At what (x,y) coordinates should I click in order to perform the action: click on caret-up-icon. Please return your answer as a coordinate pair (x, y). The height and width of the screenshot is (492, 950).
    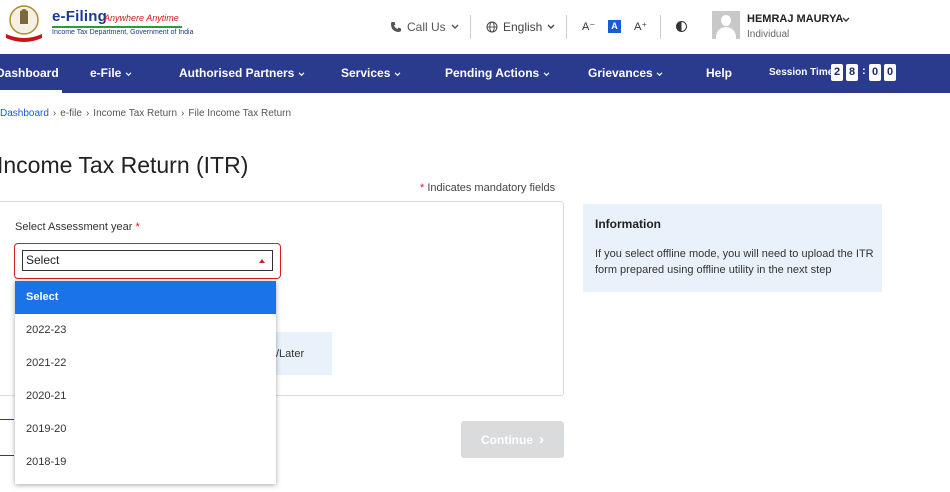
    Looking at the image, I should click on (262, 261).